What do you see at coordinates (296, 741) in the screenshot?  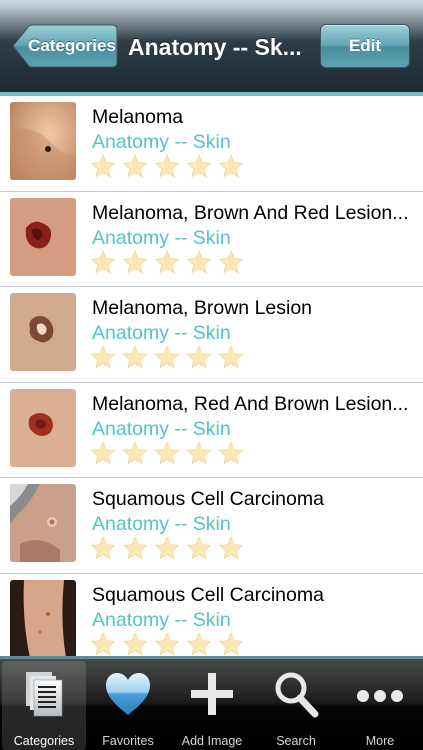 I see `tab-label: Search` at bounding box center [296, 741].